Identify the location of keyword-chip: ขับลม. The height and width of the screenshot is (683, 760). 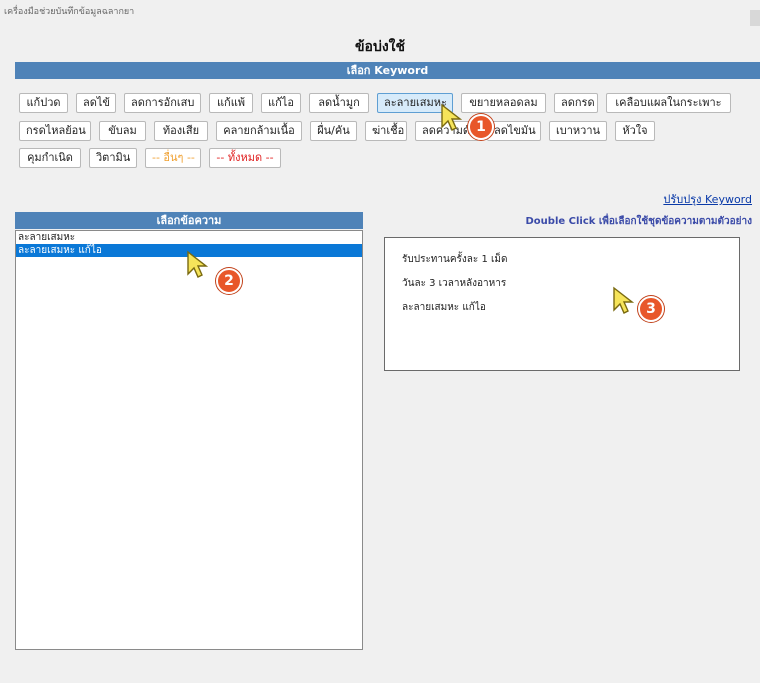
(122, 131).